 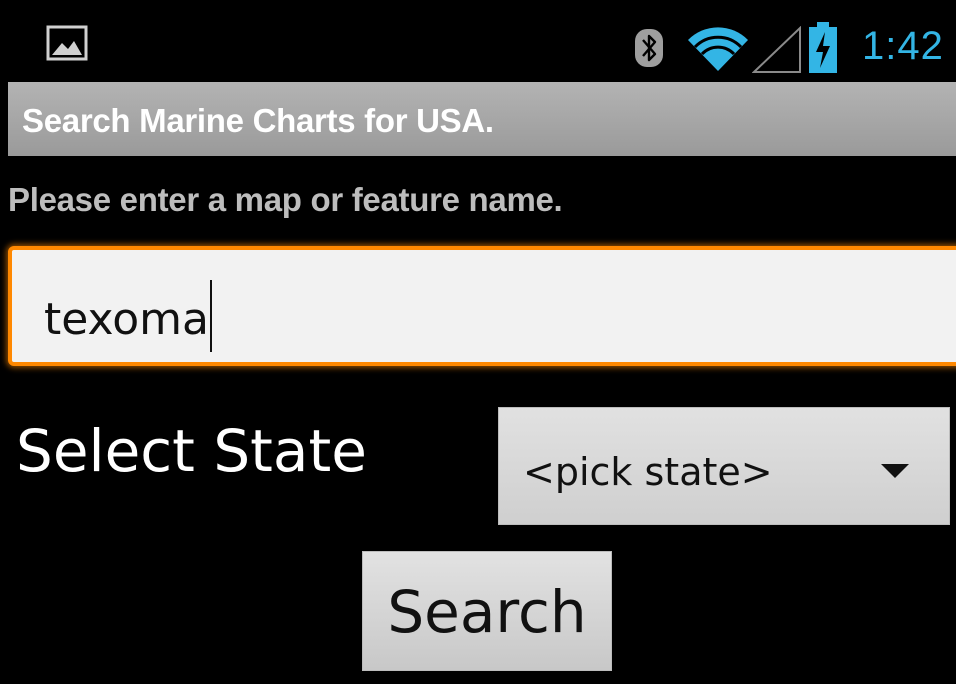 I want to click on state-dropdown: <pick state>, so click(x=724, y=466).